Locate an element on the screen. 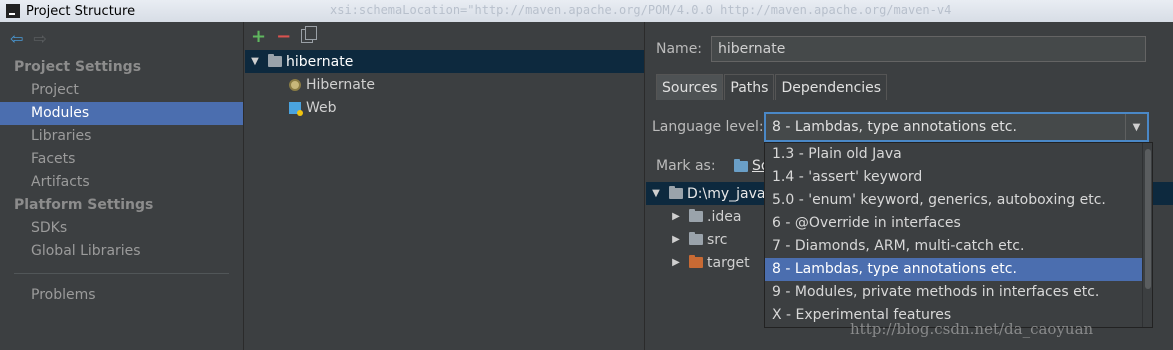 The image size is (1173, 350). name-row: Name: hibernate is located at coordinates (901, 49).